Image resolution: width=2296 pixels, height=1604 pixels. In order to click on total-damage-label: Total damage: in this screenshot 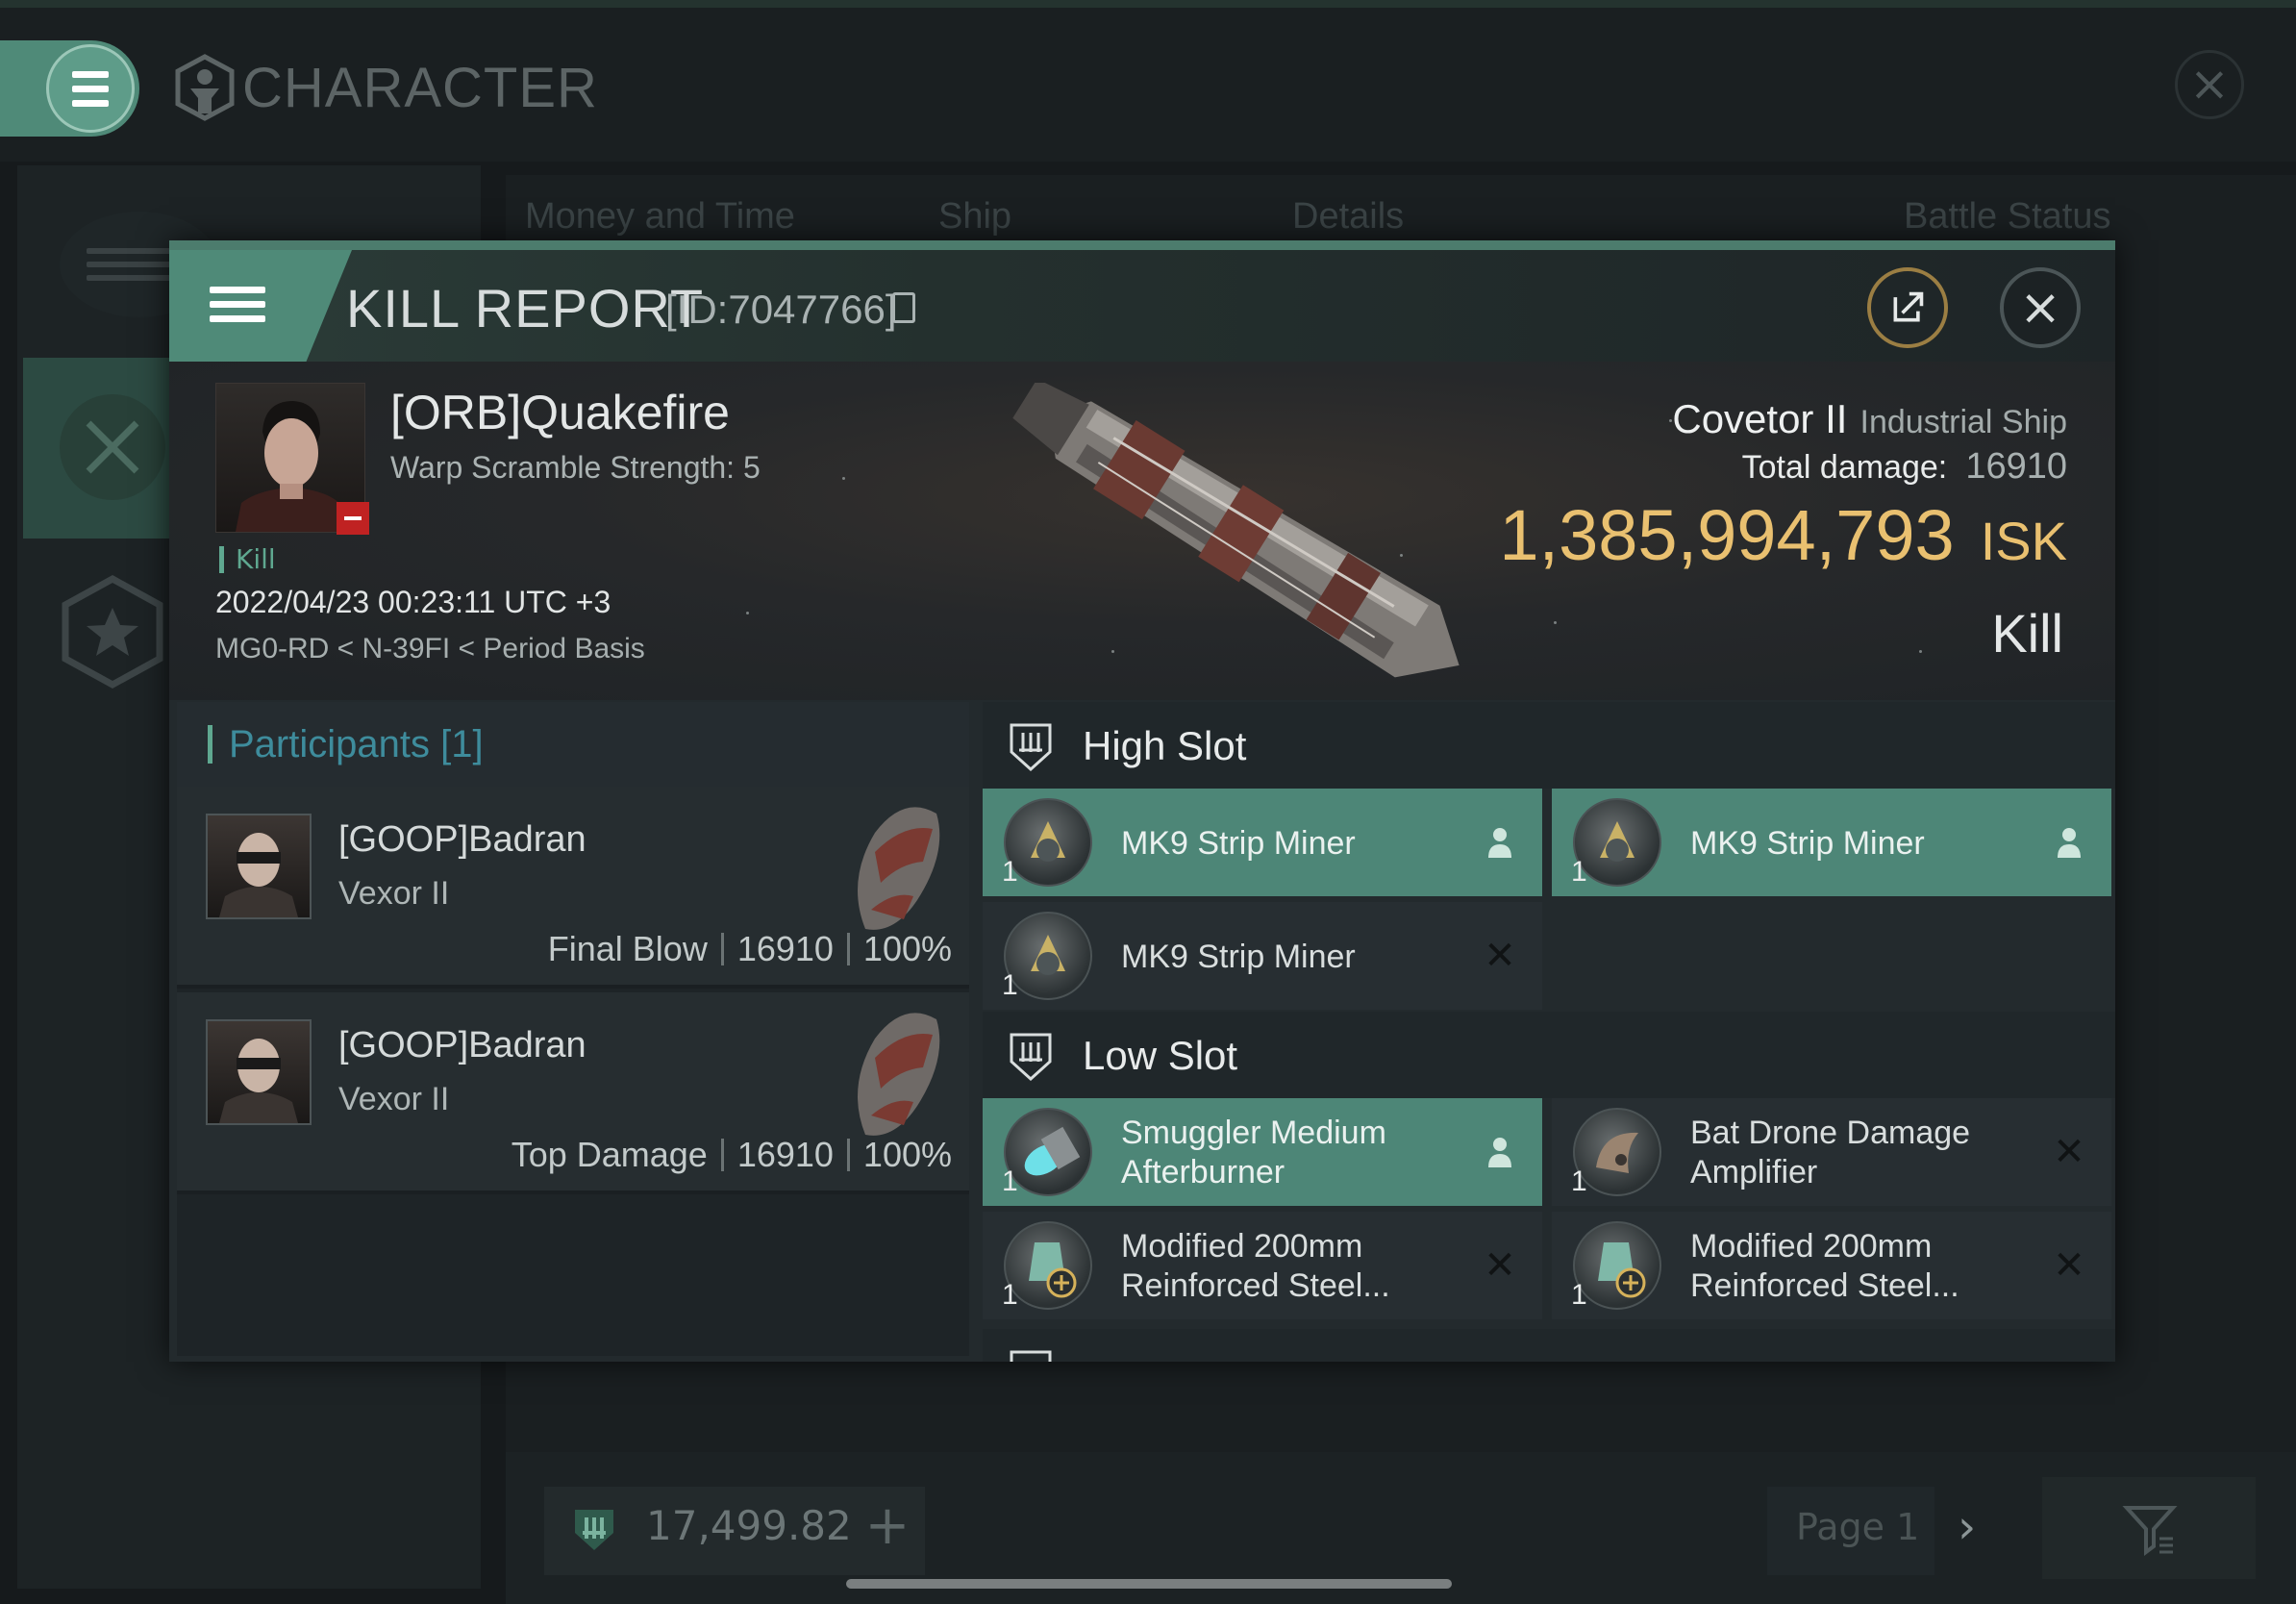, I will do `click(1844, 467)`.